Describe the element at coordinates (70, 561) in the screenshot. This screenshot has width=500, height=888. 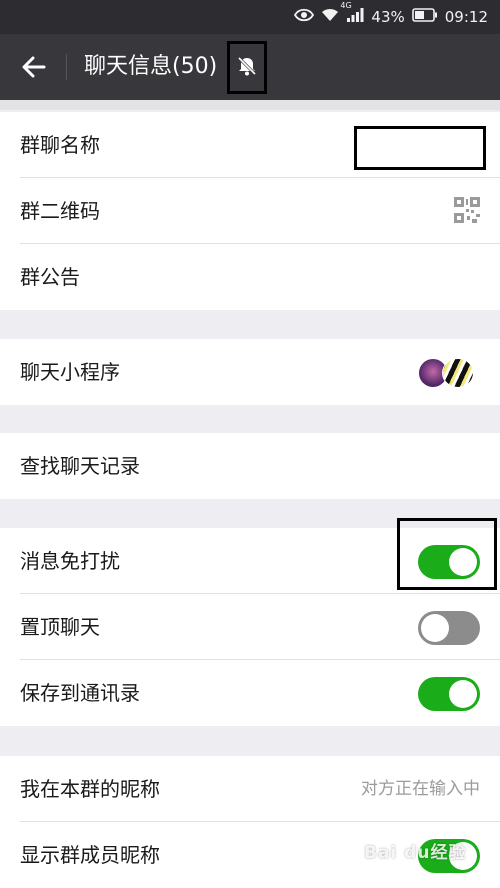
I see `mute-label: 消息免打扰` at that location.